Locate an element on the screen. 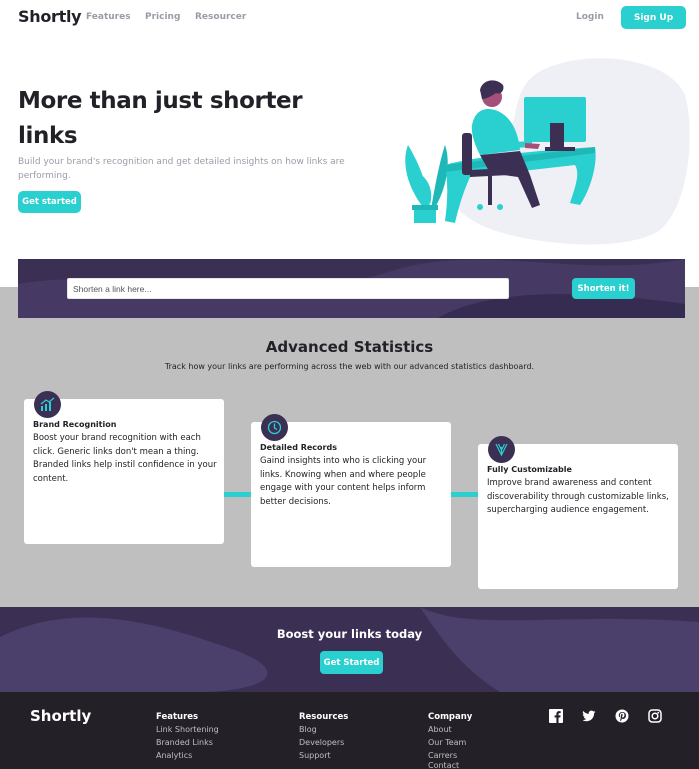 This screenshot has width=699, height=769. footer is located at coordinates (349, 730).